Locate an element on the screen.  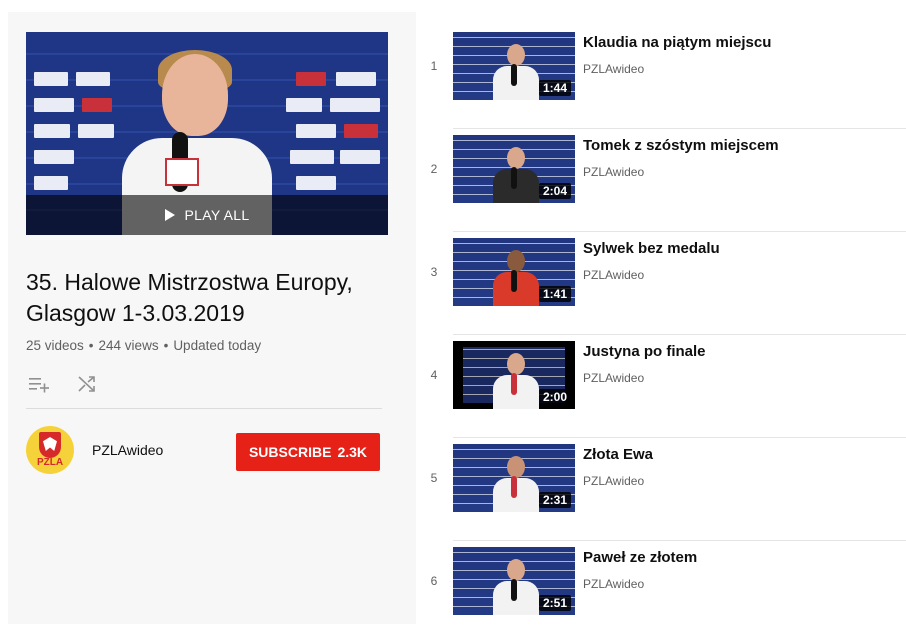
list-item: 4 2:00 Justyna po finale PZLAwideo is located at coordinates (664, 386).